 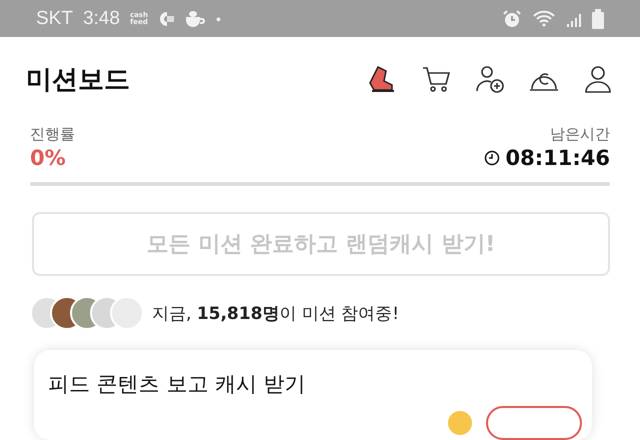 I want to click on remaining-time: 08:11:46, so click(x=558, y=158).